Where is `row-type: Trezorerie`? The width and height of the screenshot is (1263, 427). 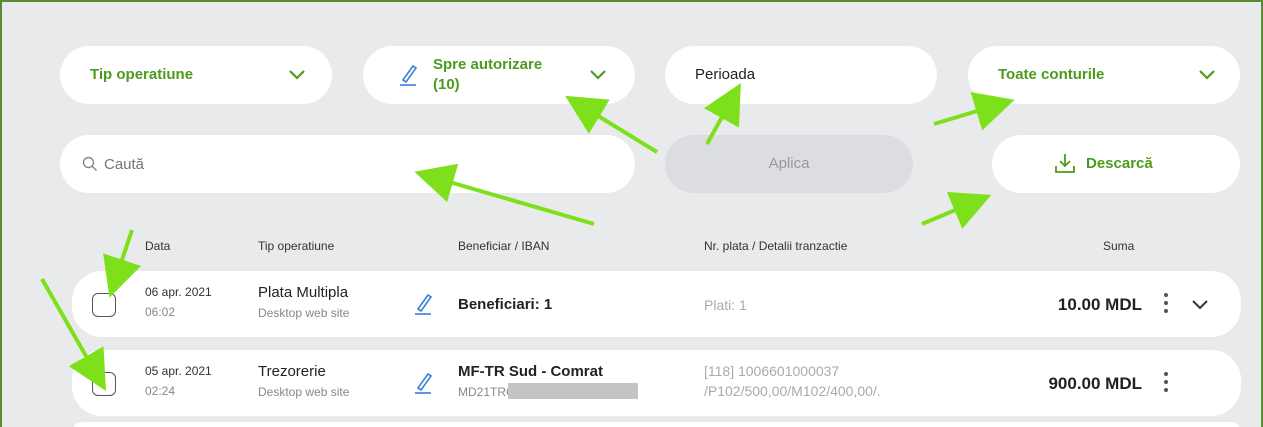
row-type: Trezorerie is located at coordinates (292, 371).